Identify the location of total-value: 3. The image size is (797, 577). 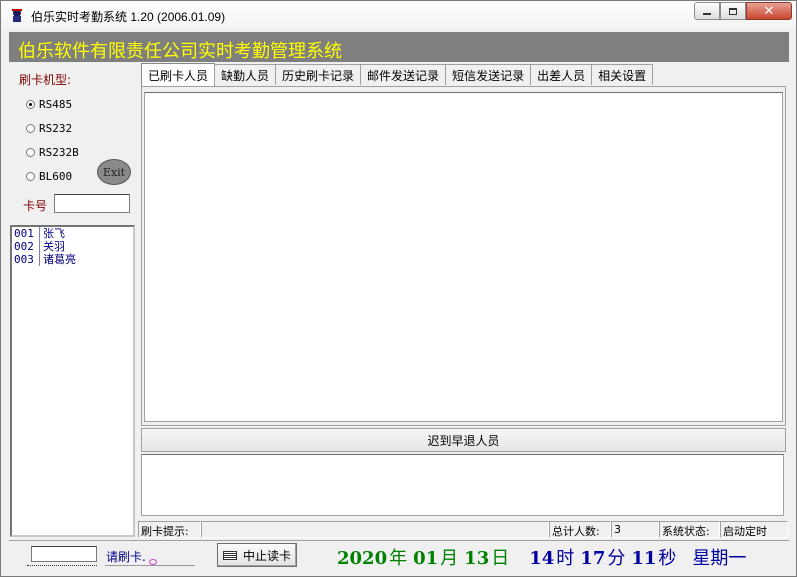
(635, 529).